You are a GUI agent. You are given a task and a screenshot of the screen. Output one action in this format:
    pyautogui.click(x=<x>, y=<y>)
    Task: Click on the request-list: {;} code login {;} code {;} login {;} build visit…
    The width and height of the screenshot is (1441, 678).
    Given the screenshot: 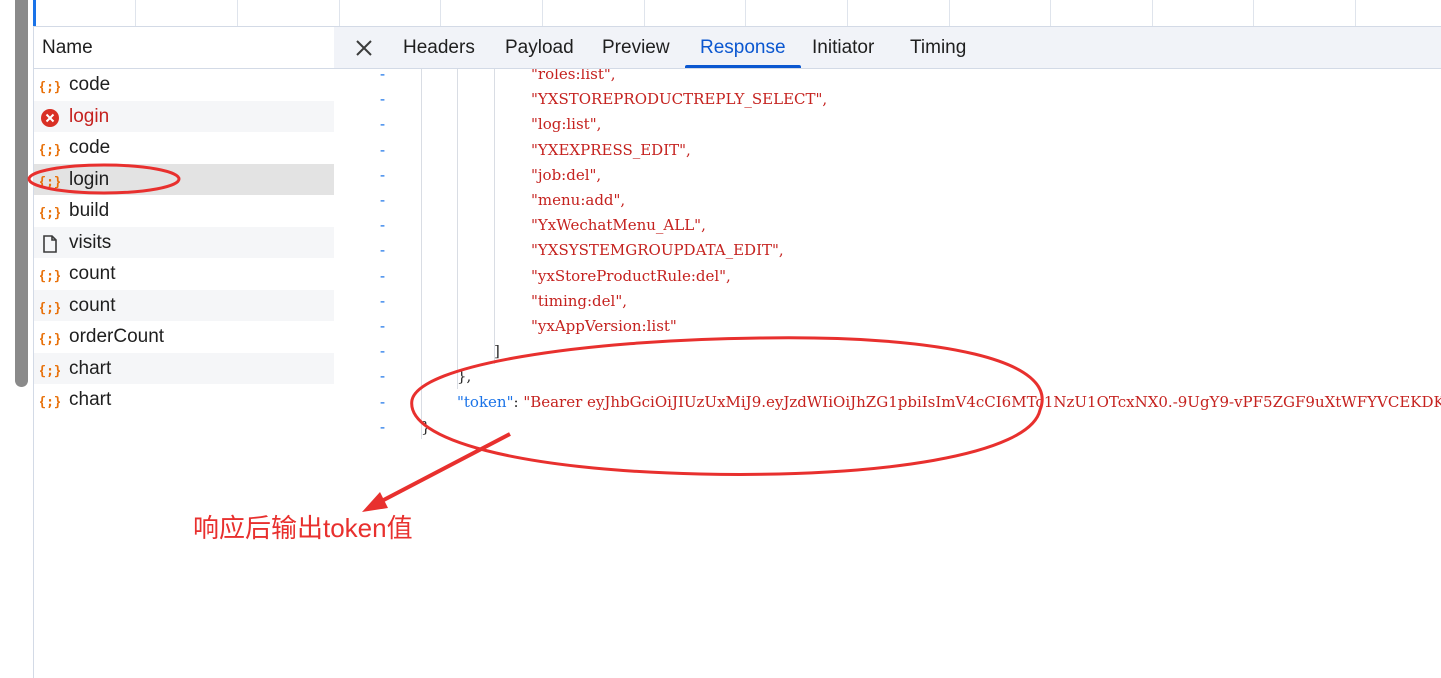 What is the action you would take?
    pyautogui.click(x=184, y=242)
    